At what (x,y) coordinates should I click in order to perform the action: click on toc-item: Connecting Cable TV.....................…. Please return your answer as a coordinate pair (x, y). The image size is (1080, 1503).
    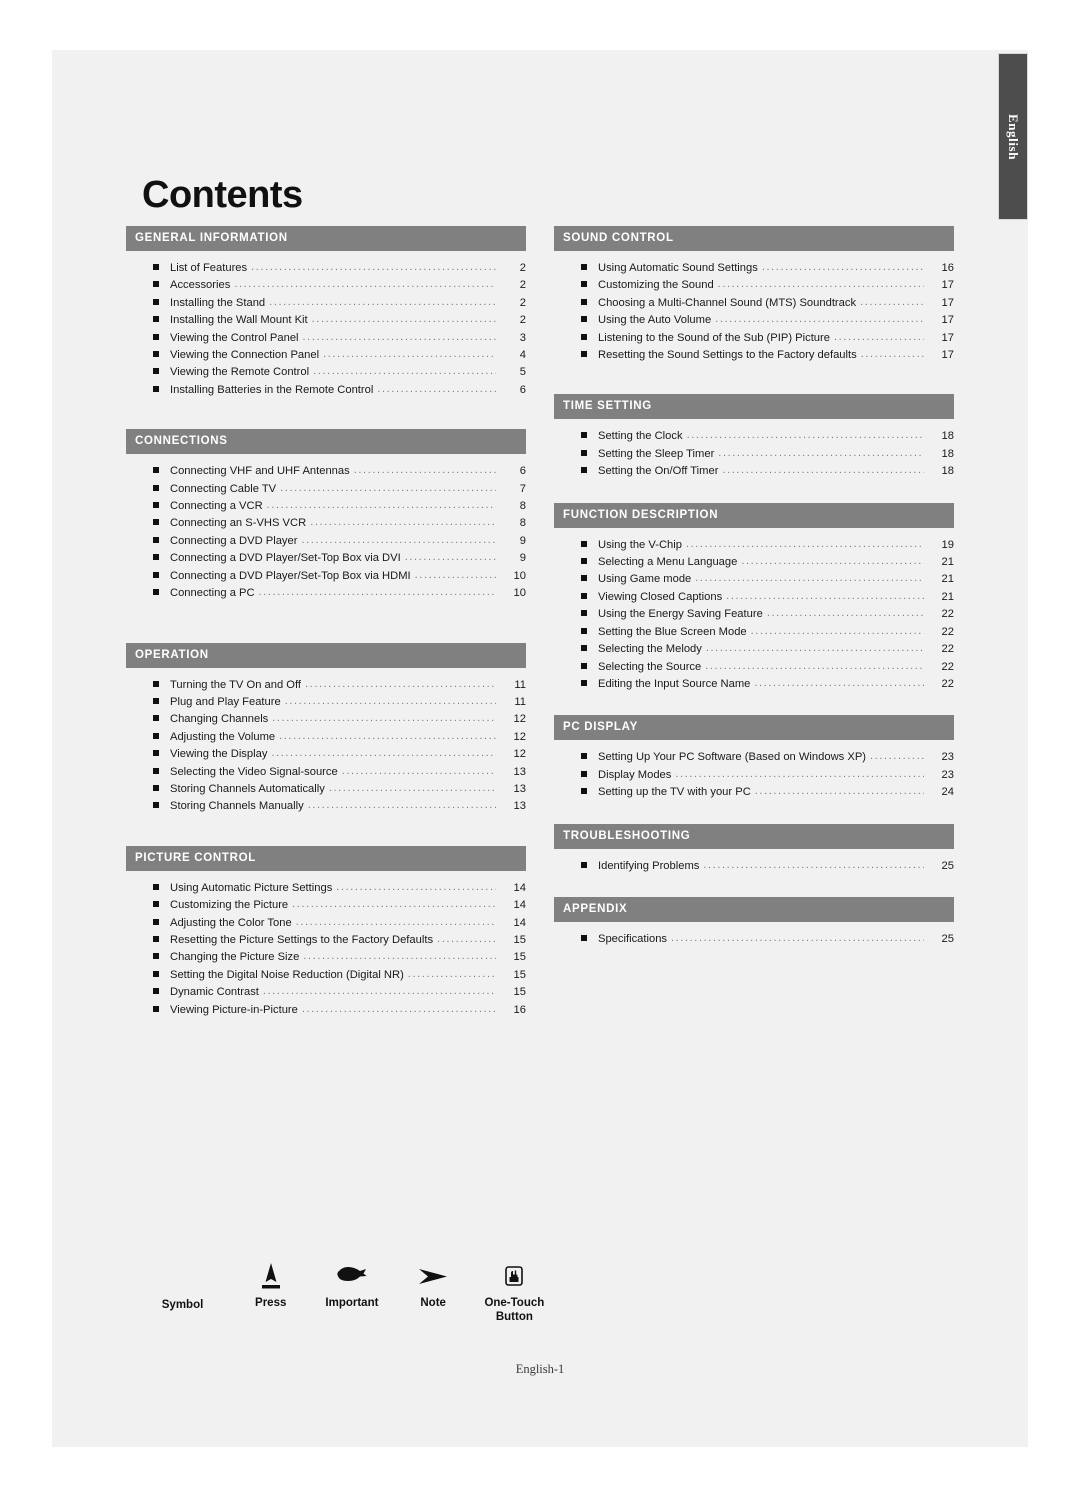
    Looking at the image, I should click on (326, 489).